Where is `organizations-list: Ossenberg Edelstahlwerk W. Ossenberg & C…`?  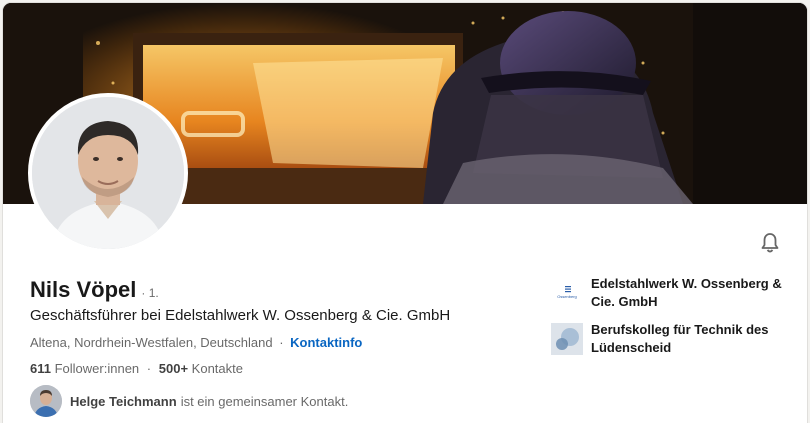
organizations-list: Ossenberg Edelstahlwerk W. Ossenberg & C… is located at coordinates (671, 321).